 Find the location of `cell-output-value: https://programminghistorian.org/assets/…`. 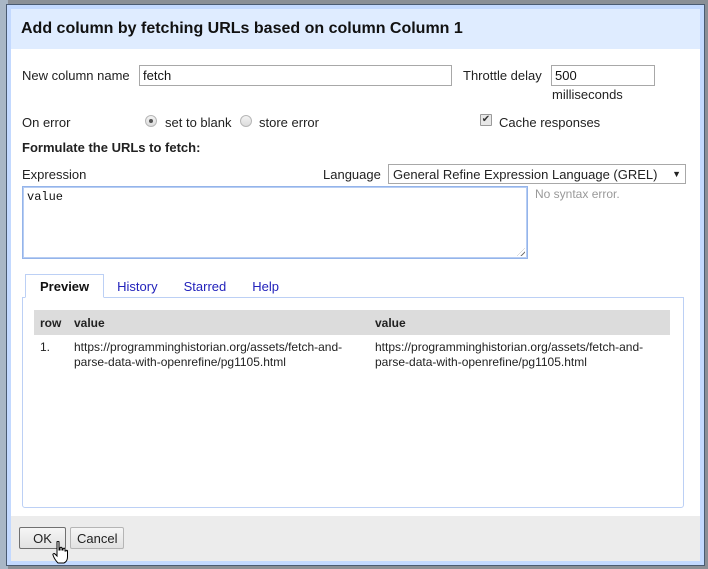

cell-output-value: https://programminghistorian.org/assets/… is located at coordinates (509, 354).